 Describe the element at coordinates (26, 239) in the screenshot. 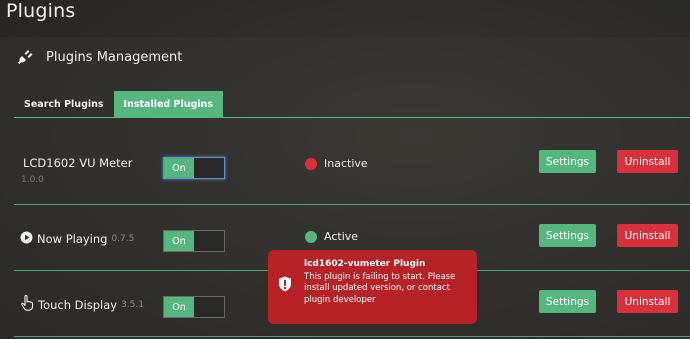

I see `play-circle-icon` at that location.